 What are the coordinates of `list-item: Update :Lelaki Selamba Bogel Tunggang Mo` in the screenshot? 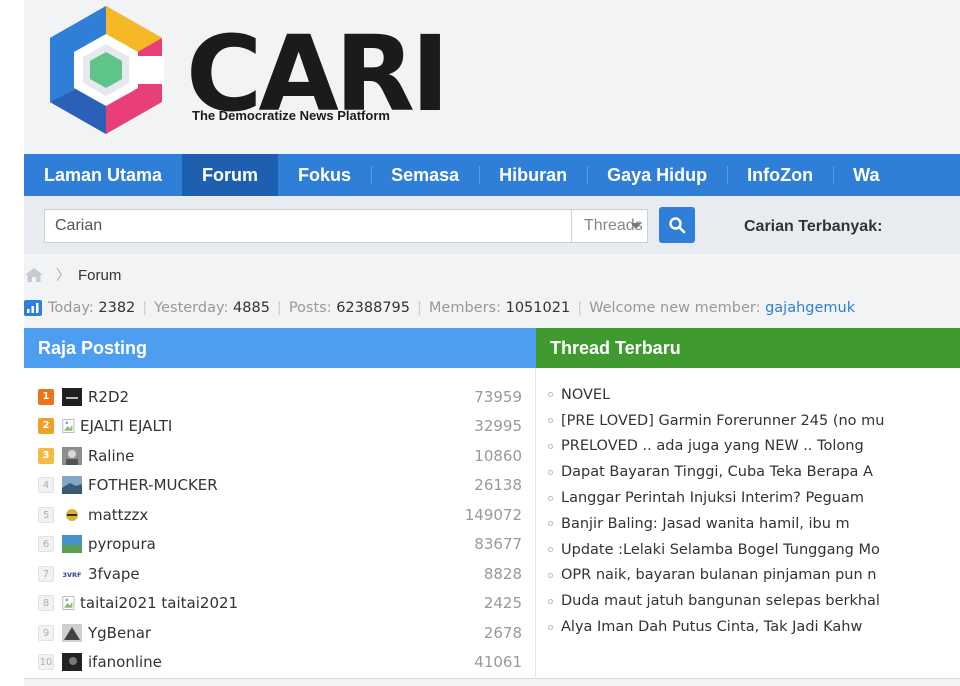 It's located at (752, 550).